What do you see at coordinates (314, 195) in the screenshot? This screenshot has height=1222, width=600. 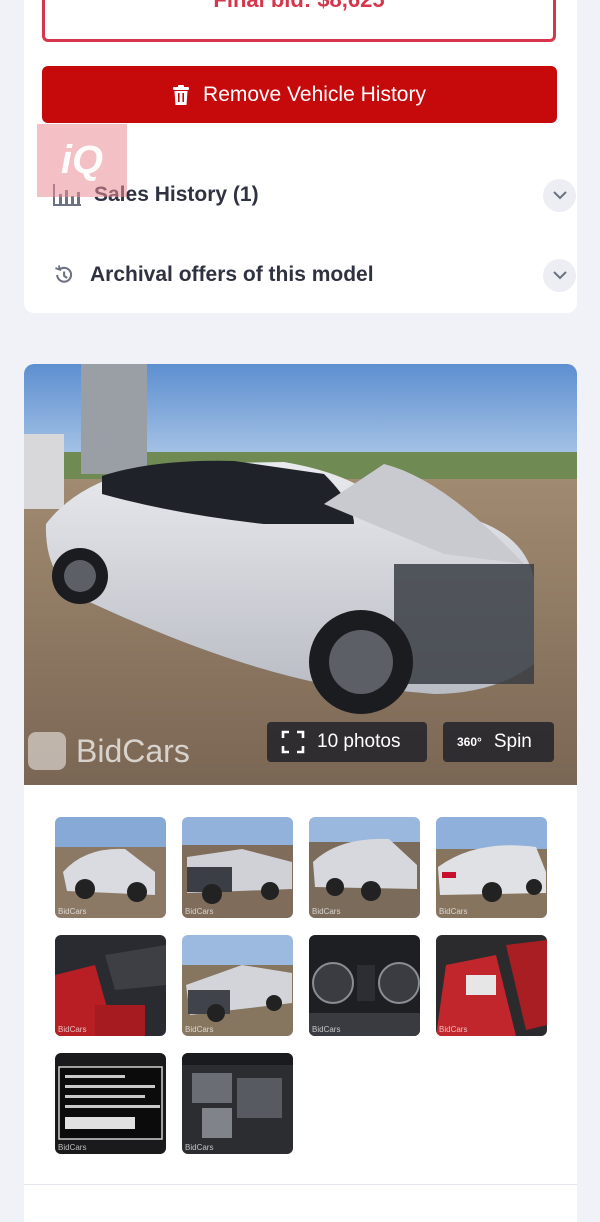 I see `sales-history-accordion: Sales History (1)` at bounding box center [314, 195].